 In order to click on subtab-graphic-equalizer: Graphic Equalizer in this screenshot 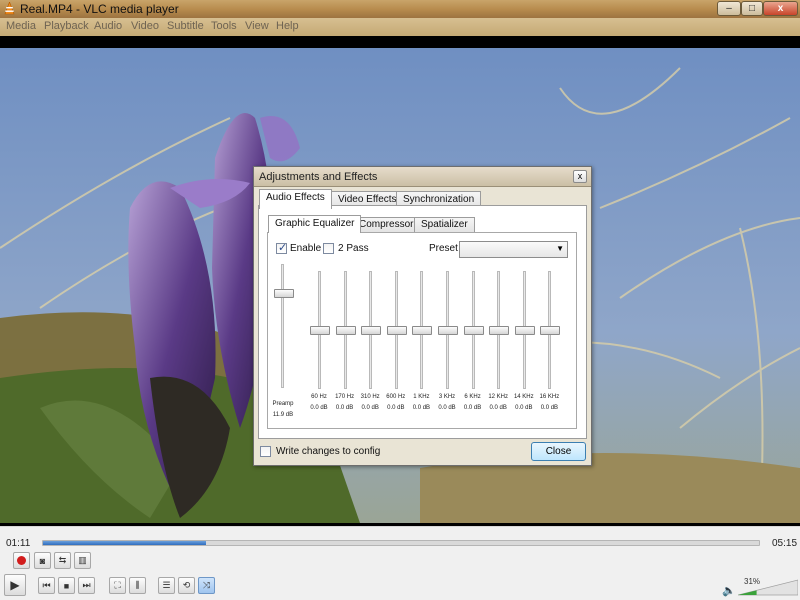, I will do `click(315, 224)`.